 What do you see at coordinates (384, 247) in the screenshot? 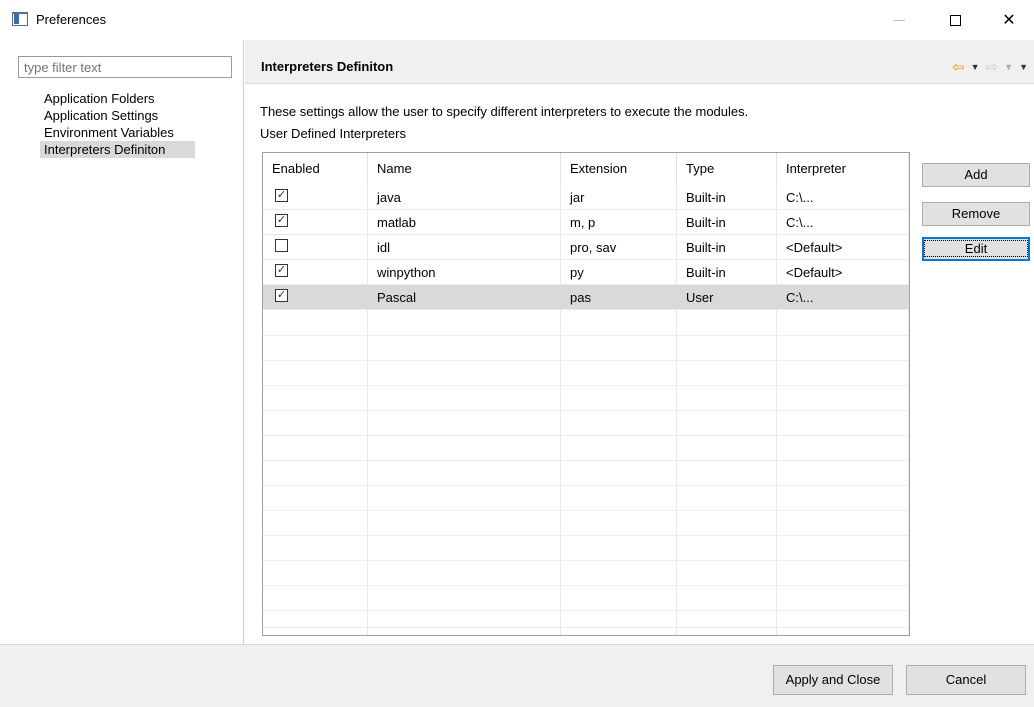
I see `name-cell: idl` at bounding box center [384, 247].